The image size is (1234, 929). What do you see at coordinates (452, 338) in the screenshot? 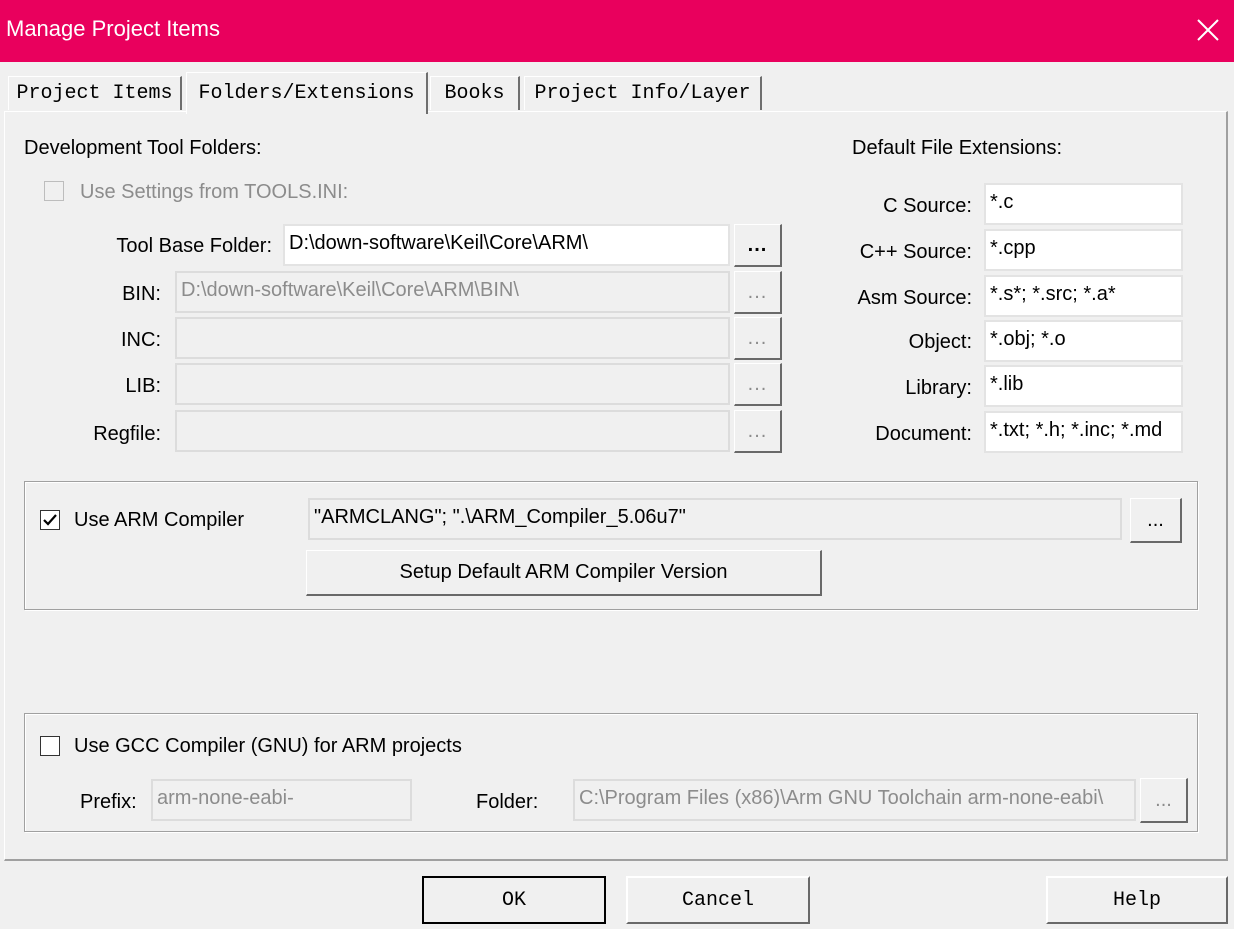
I see `inc-field` at bounding box center [452, 338].